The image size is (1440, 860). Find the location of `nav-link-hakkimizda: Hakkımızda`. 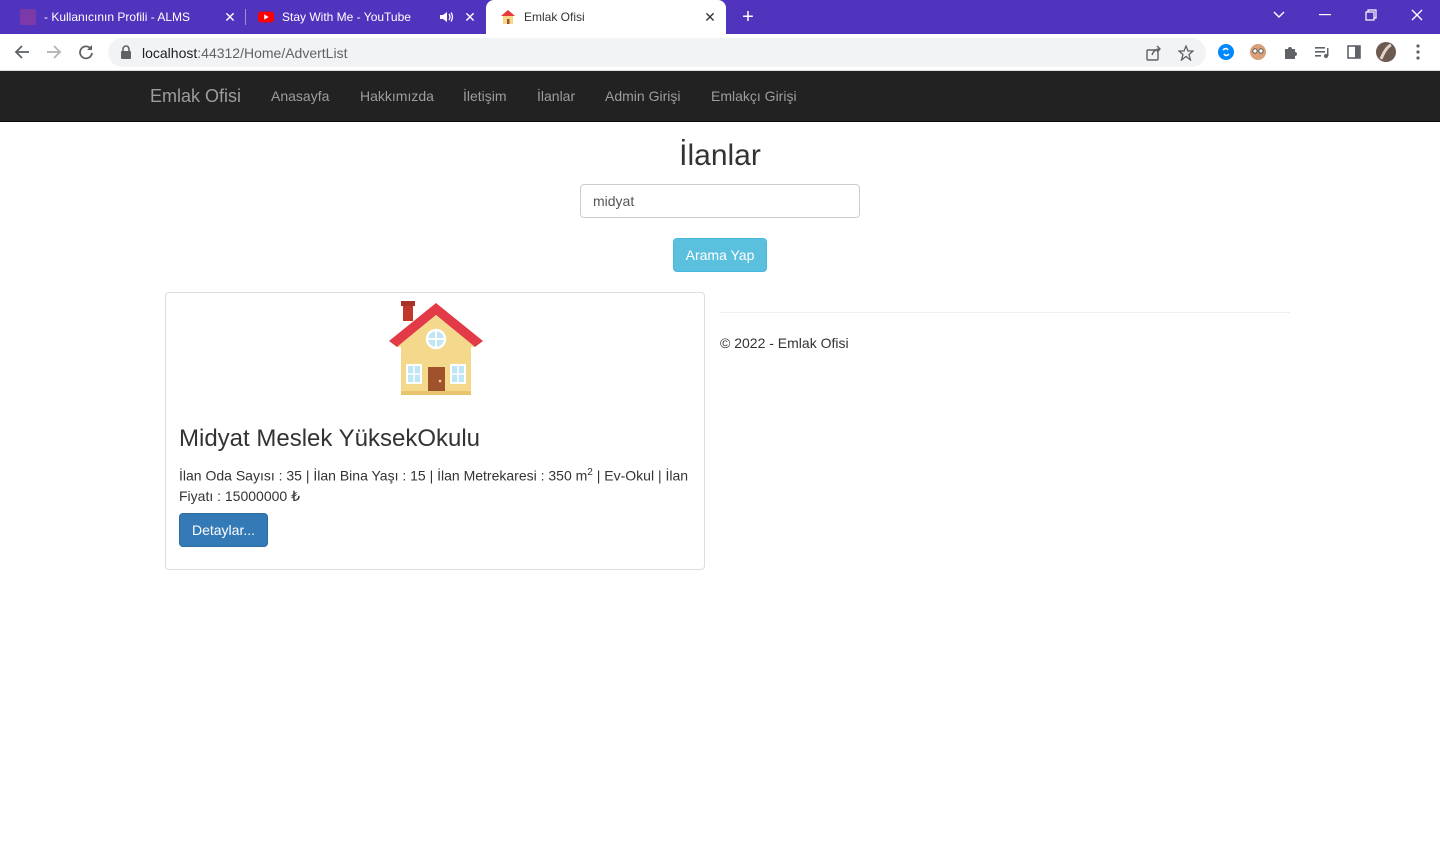

nav-link-hakkimizda: Hakkımızda is located at coordinates (397, 96).